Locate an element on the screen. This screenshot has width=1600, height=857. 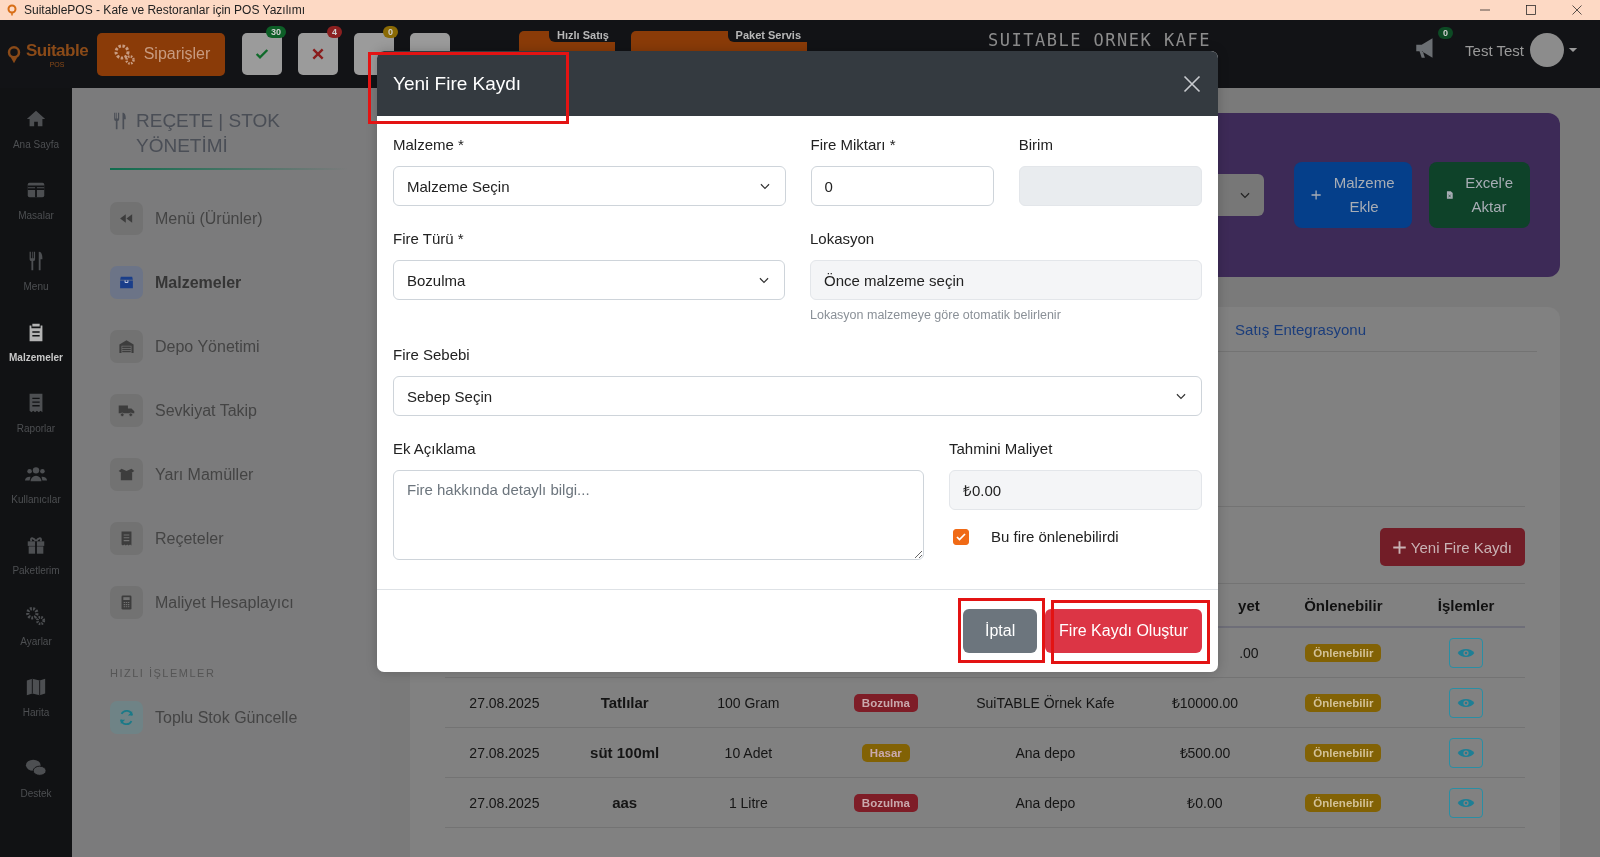
count-badge: 30 is located at coordinates (276, 32).